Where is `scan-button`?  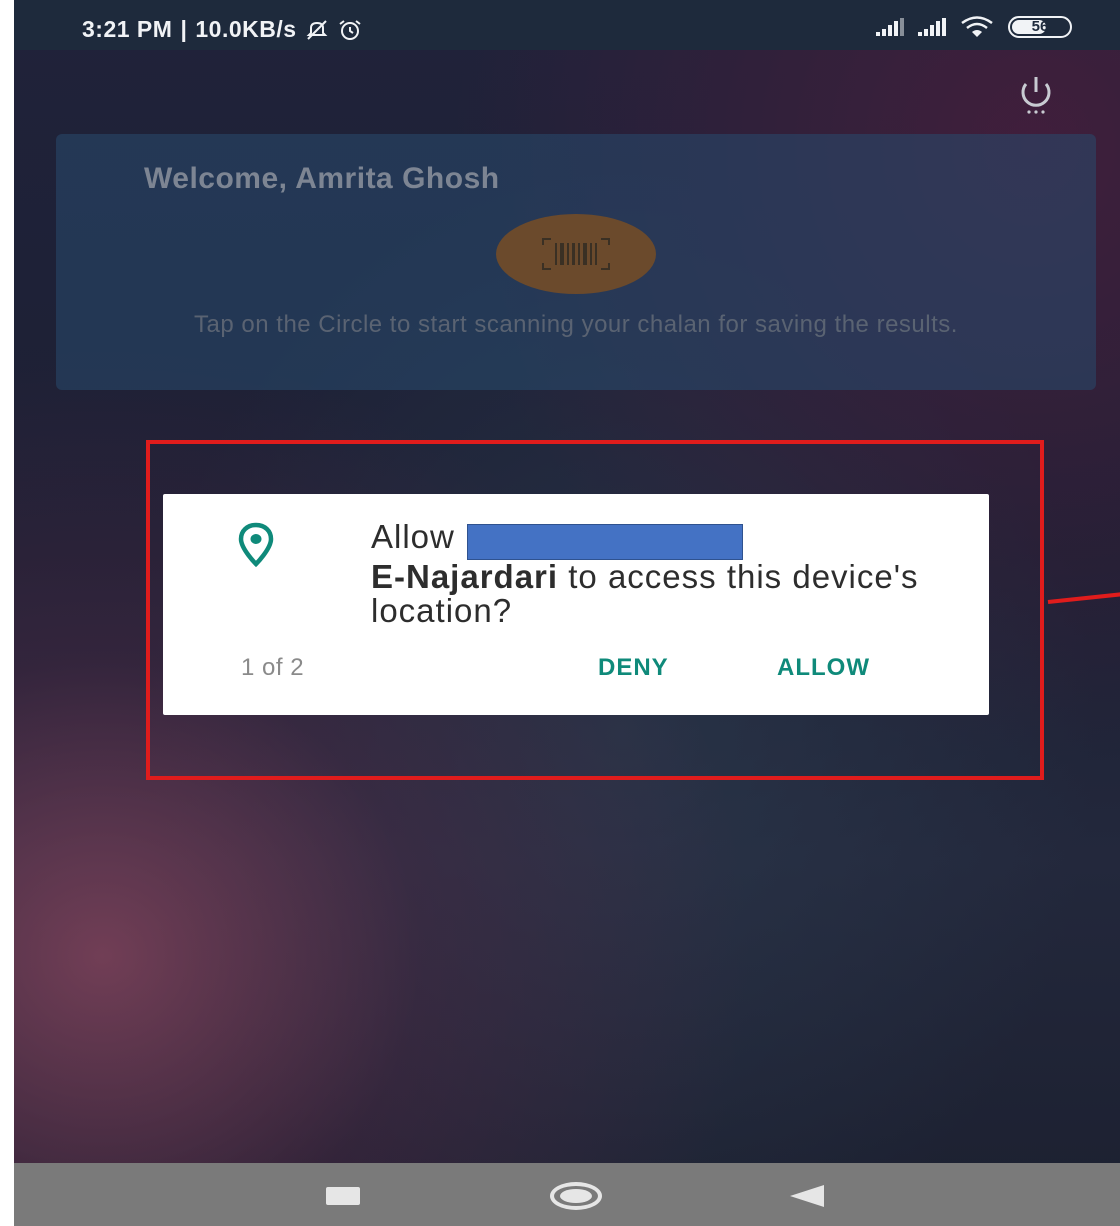 scan-button is located at coordinates (576, 254).